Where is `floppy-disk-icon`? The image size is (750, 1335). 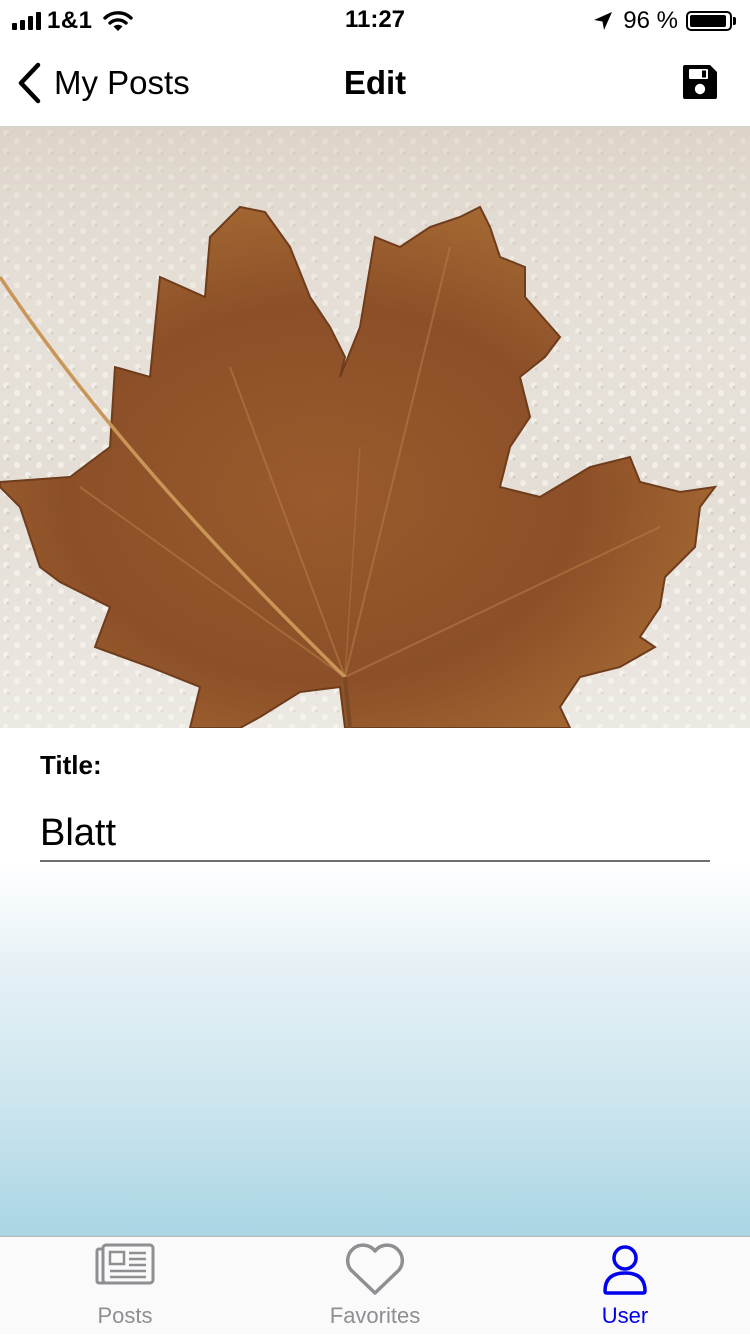 floppy-disk-icon is located at coordinates (700, 82).